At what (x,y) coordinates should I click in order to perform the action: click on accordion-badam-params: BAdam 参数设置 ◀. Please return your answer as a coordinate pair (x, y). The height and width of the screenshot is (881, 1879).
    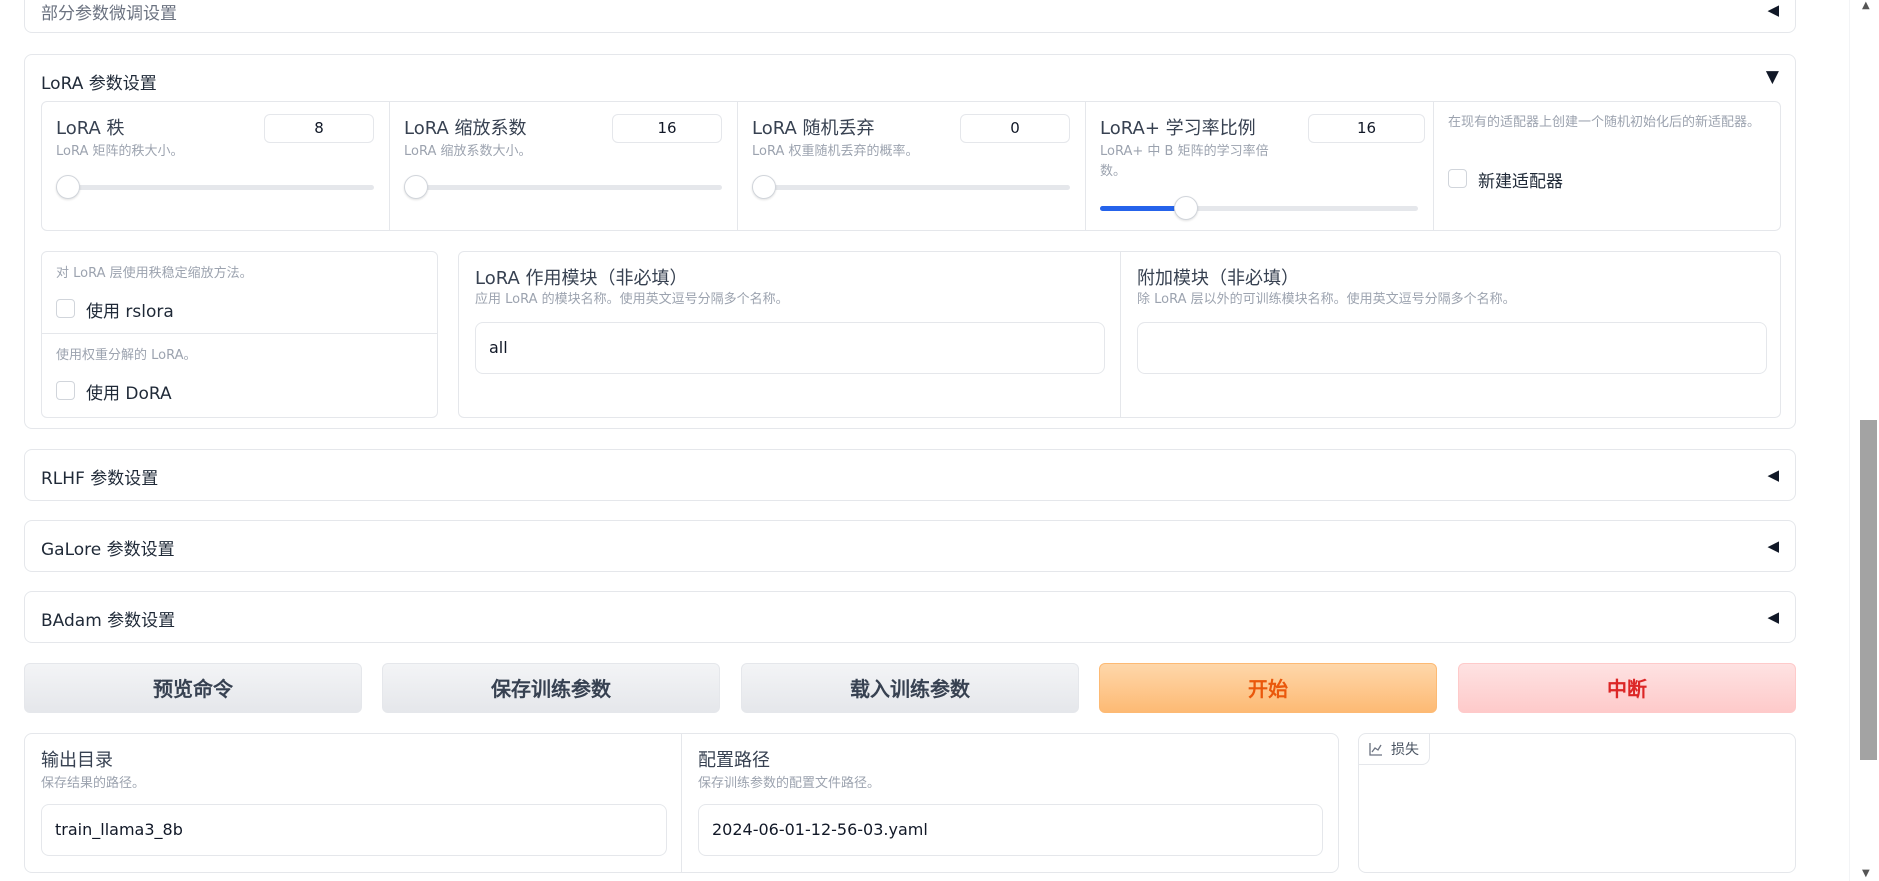
    Looking at the image, I should click on (910, 617).